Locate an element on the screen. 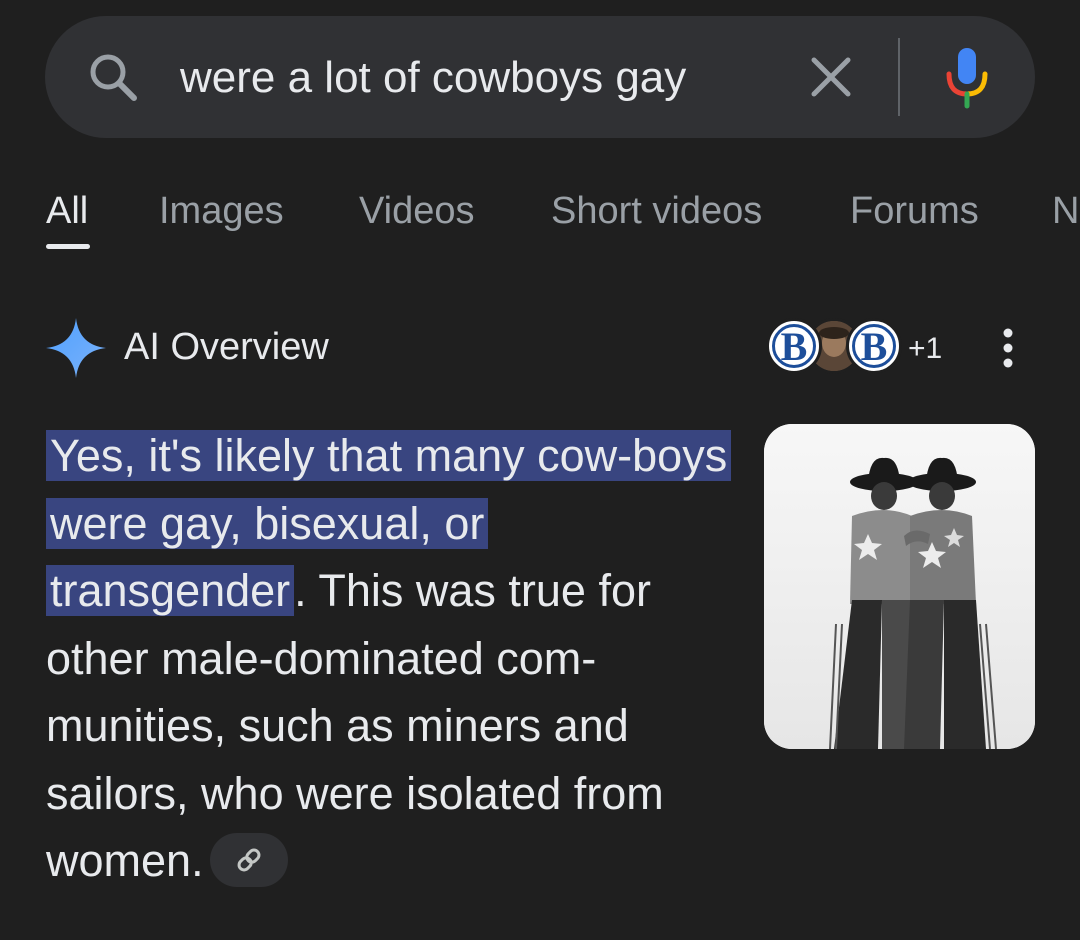 The image size is (1080, 940). more-sources-count: +1 is located at coordinates (925, 349).